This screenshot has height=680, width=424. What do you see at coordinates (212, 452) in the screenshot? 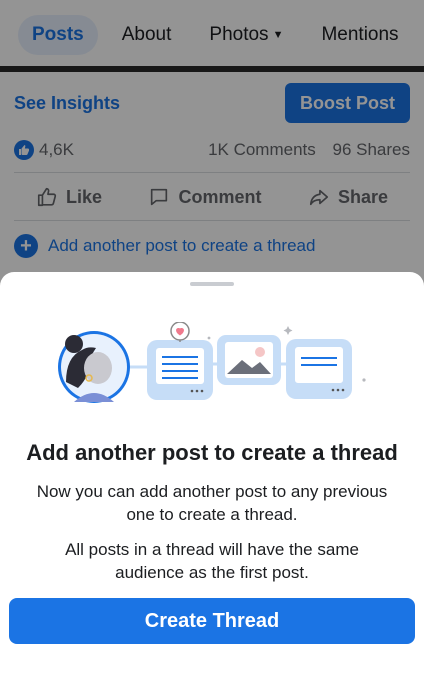
I see `sheet-title: Add another post to create a thread` at bounding box center [212, 452].